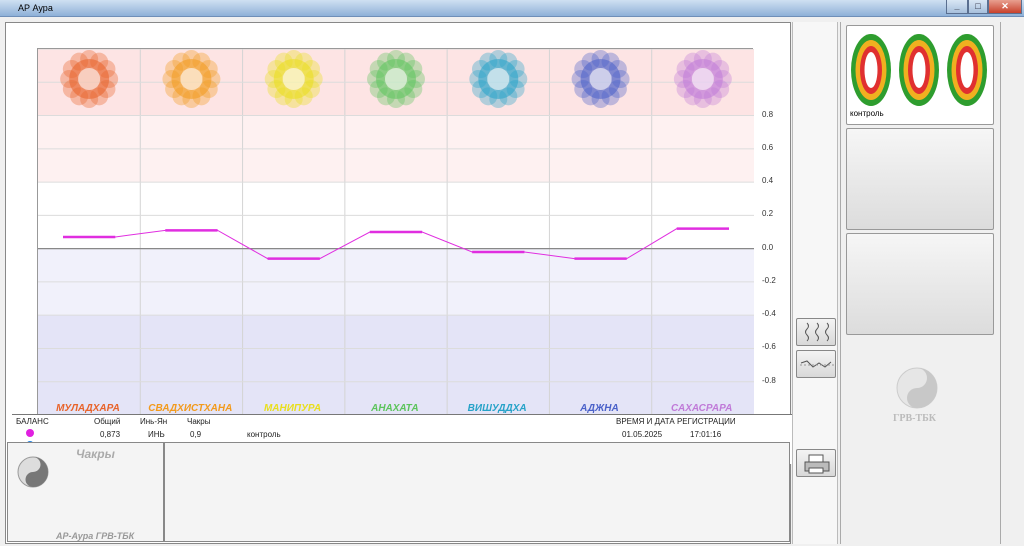  What do you see at coordinates (95, 536) in the screenshot?
I see `app-brand: АР-Аура ГРВ-ТБК` at bounding box center [95, 536].